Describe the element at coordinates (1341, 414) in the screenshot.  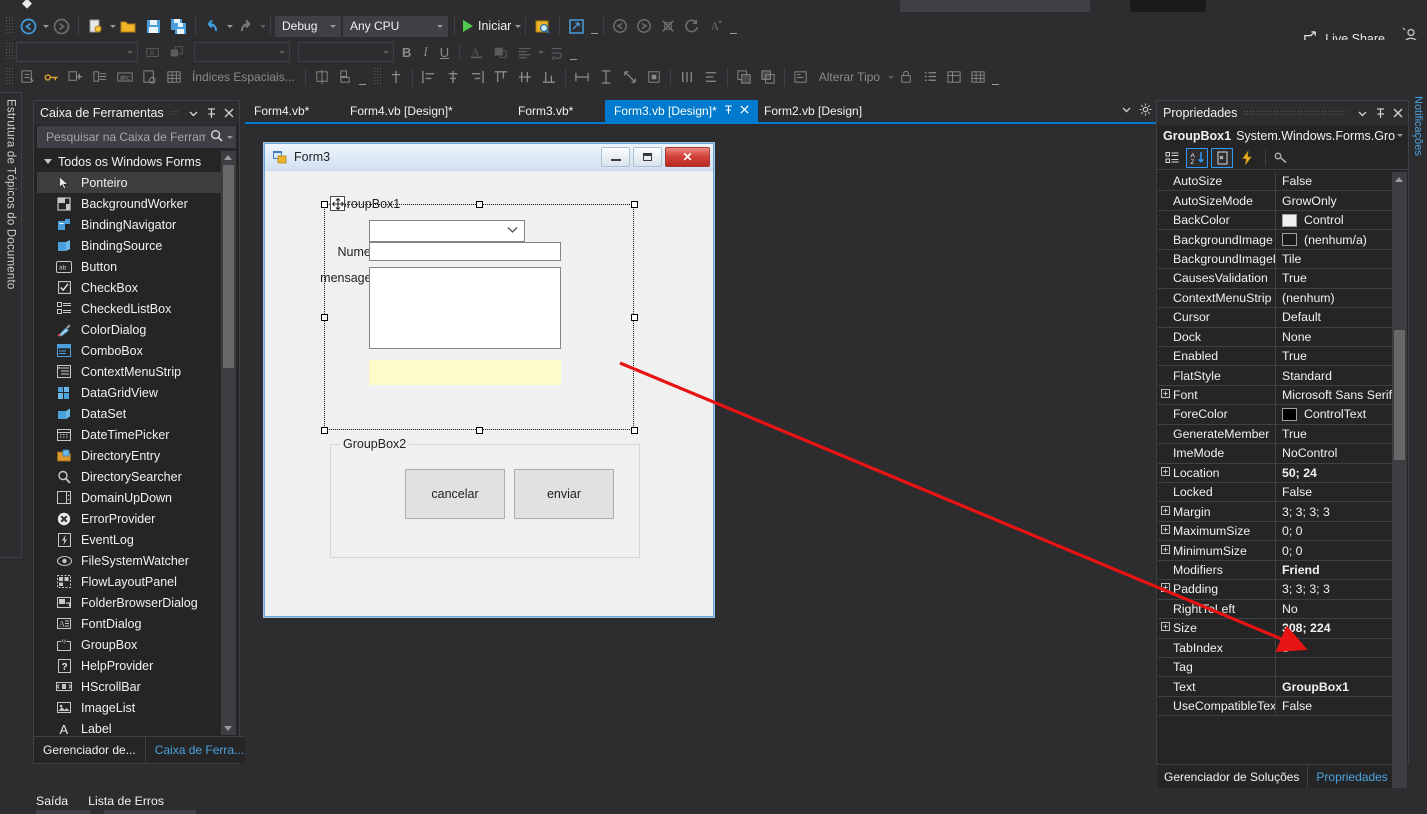
I see `property-value: ControlText` at that location.